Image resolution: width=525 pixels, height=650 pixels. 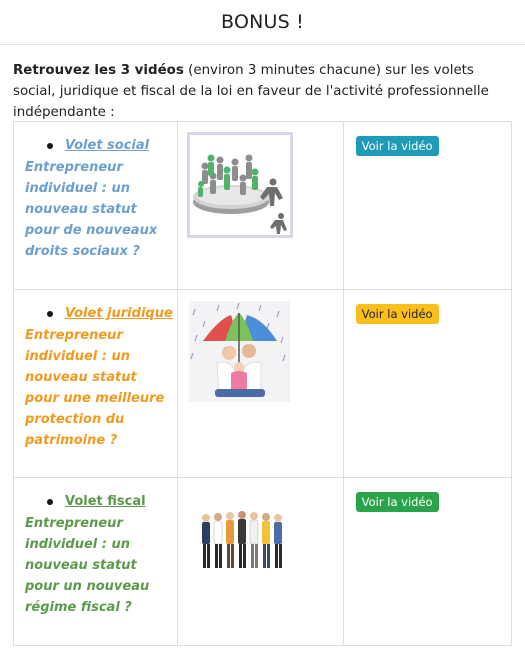 I want to click on voir-video-fiscal-button: Voir la vidéo, so click(x=397, y=502).